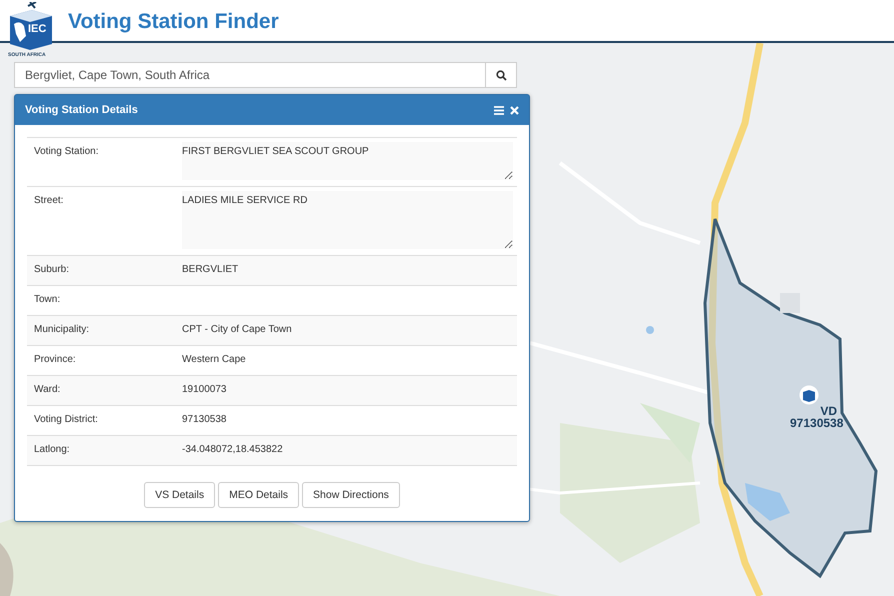 The image size is (894, 596). What do you see at coordinates (211, 270) in the screenshot?
I see `field-value: BERGVLIET` at bounding box center [211, 270].